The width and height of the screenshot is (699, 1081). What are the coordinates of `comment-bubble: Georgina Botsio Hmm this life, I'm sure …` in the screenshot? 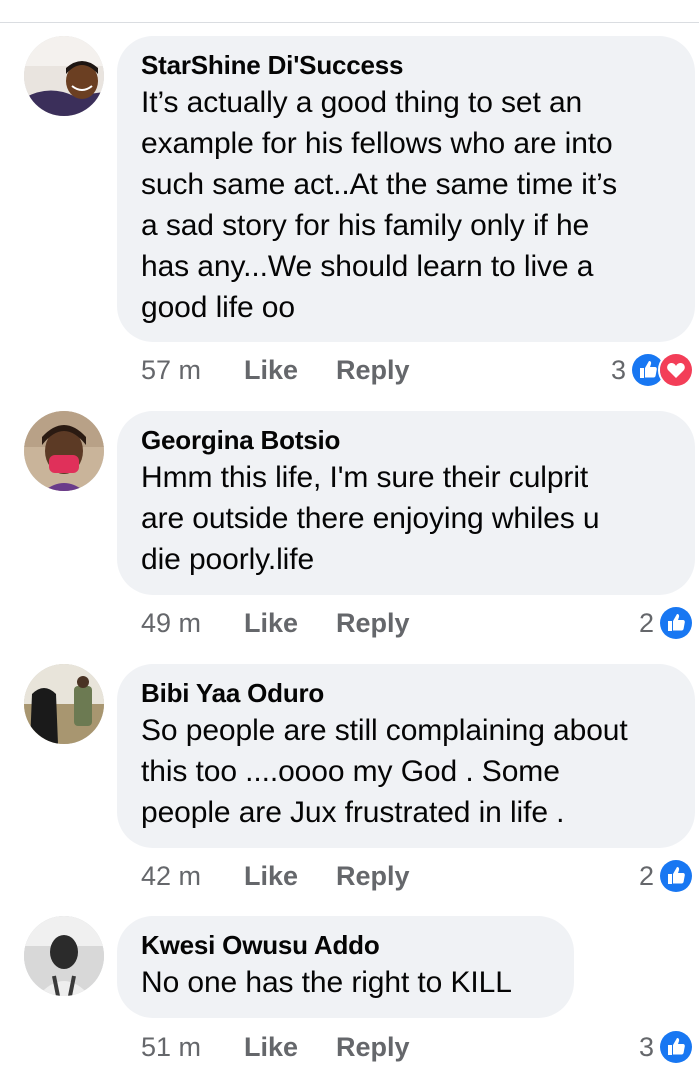 It's located at (406, 503).